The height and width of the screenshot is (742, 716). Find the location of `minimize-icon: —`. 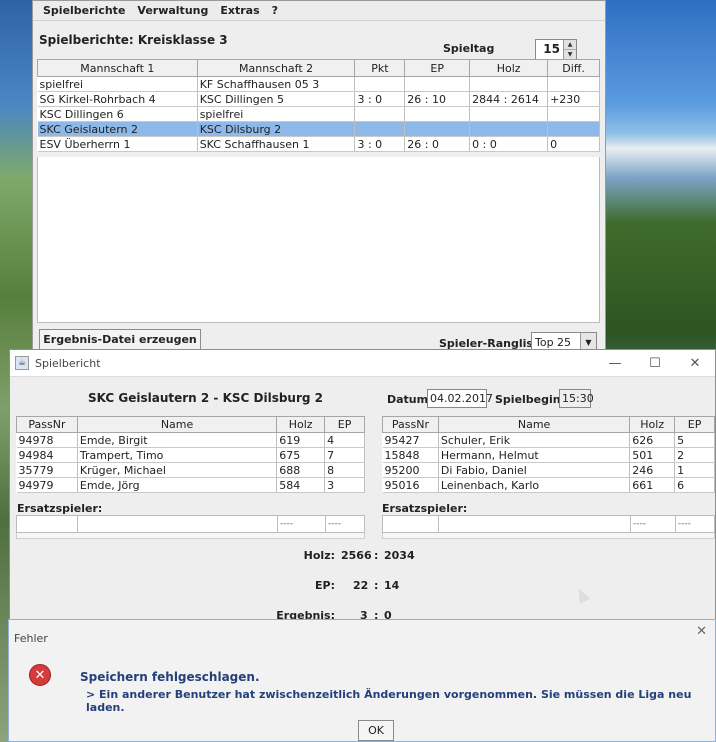

minimize-icon: — is located at coordinates (615, 363).